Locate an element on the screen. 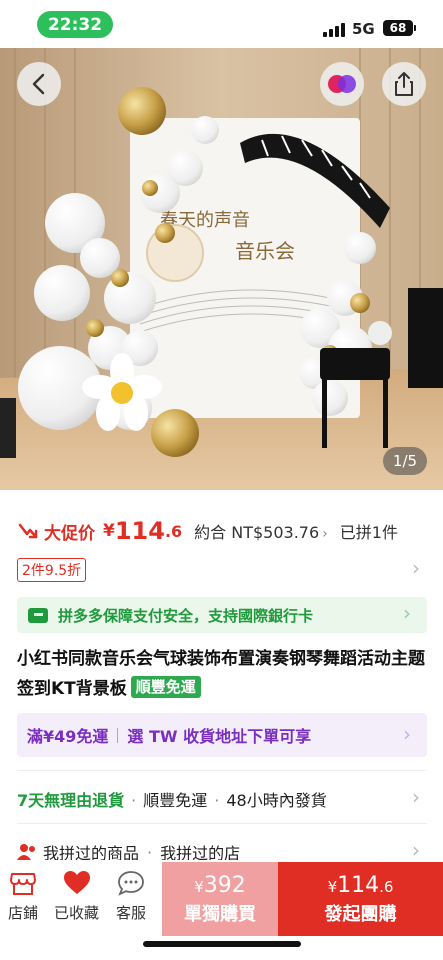  discount-tag: 2件9.5折 is located at coordinates (52, 570).